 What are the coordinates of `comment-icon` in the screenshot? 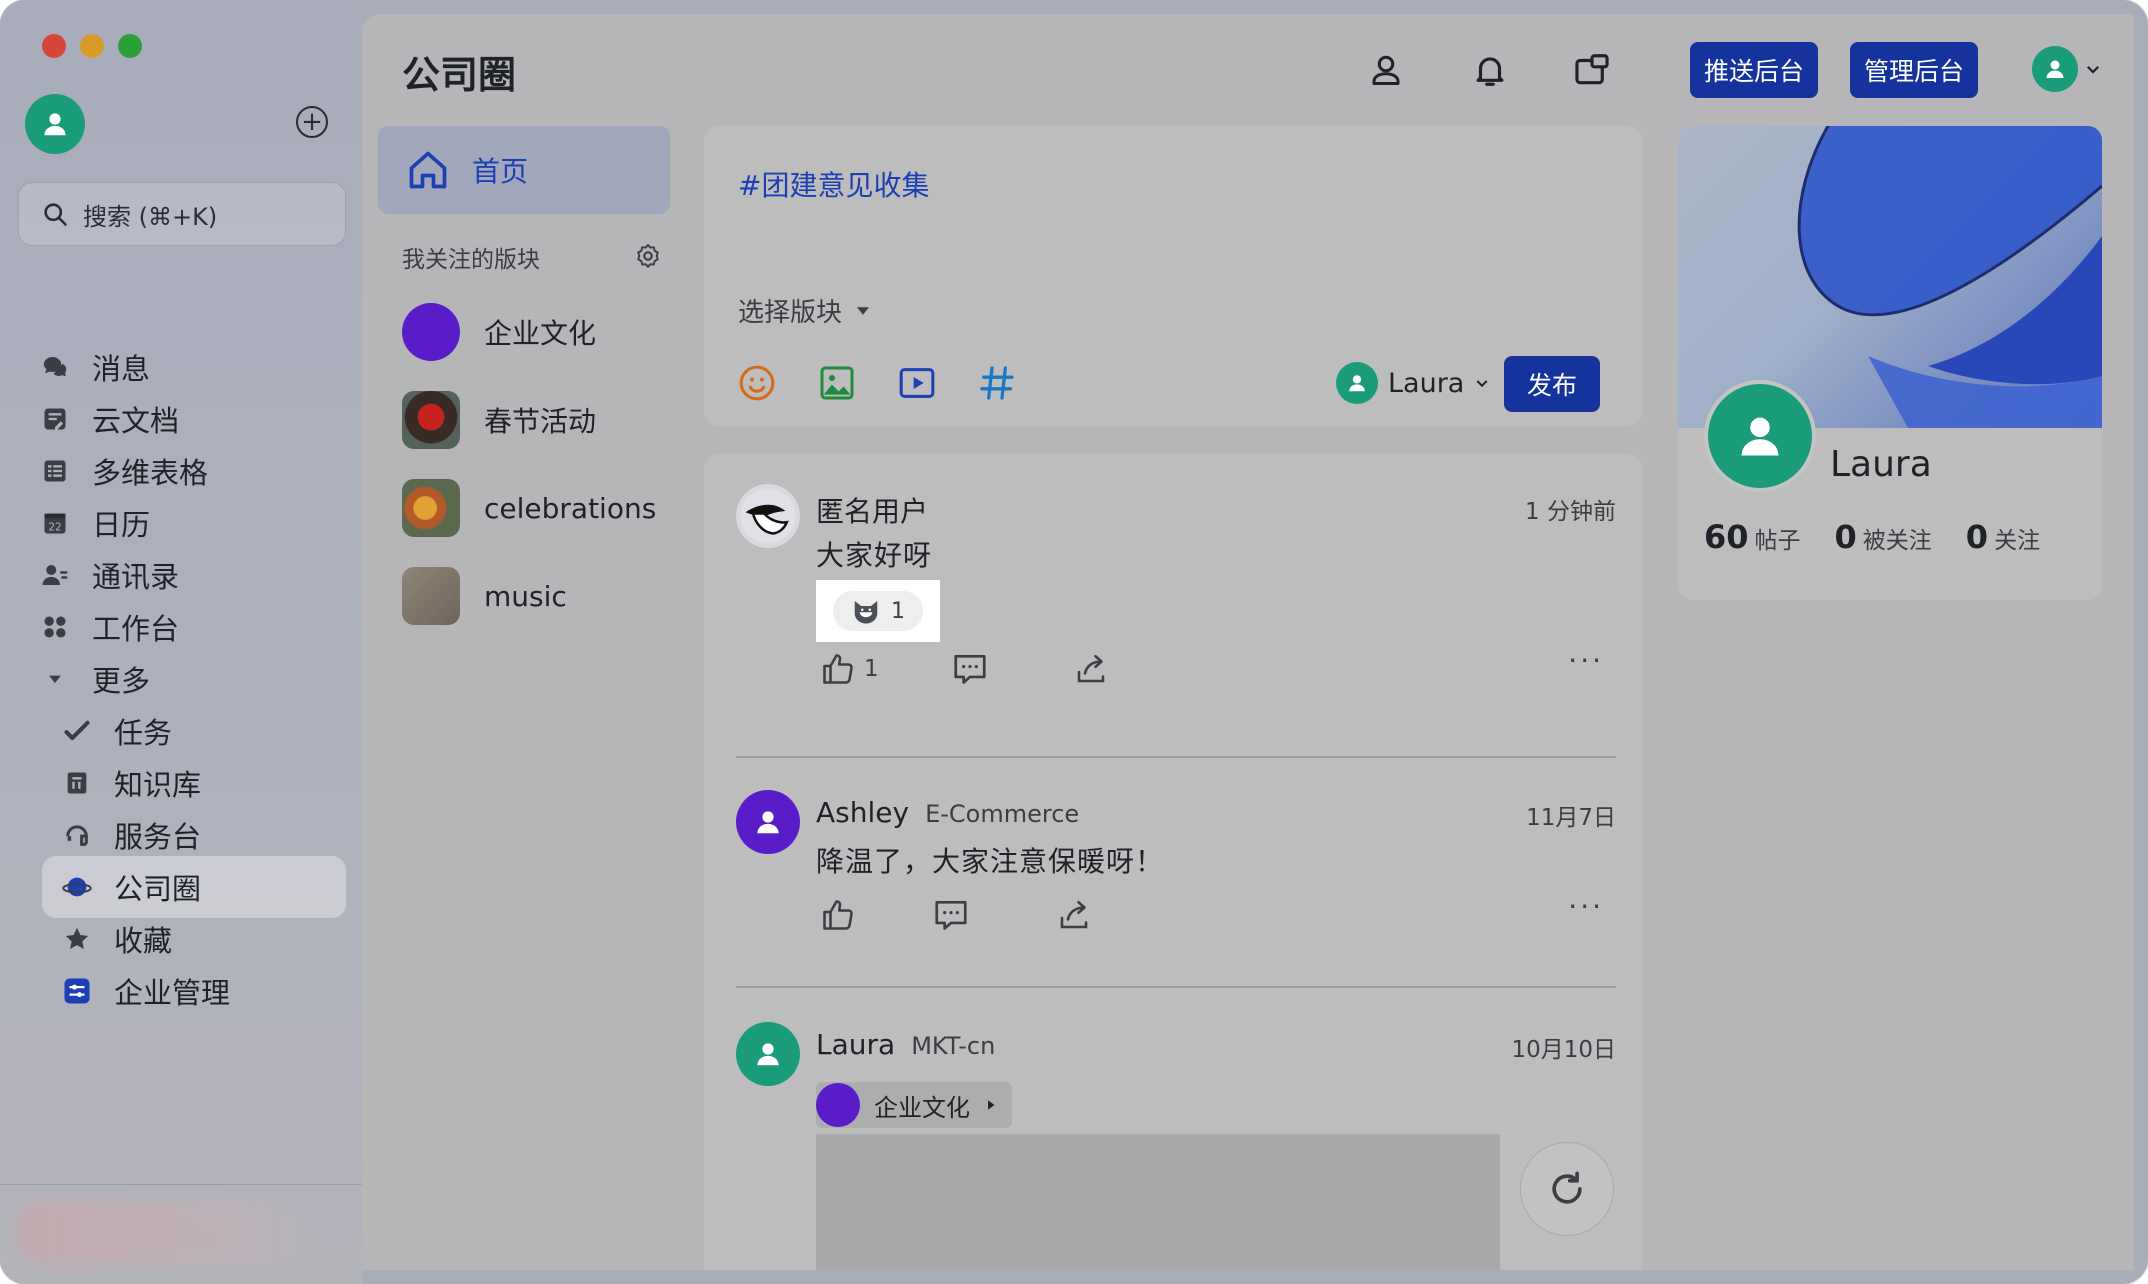 It's located at (951, 915).